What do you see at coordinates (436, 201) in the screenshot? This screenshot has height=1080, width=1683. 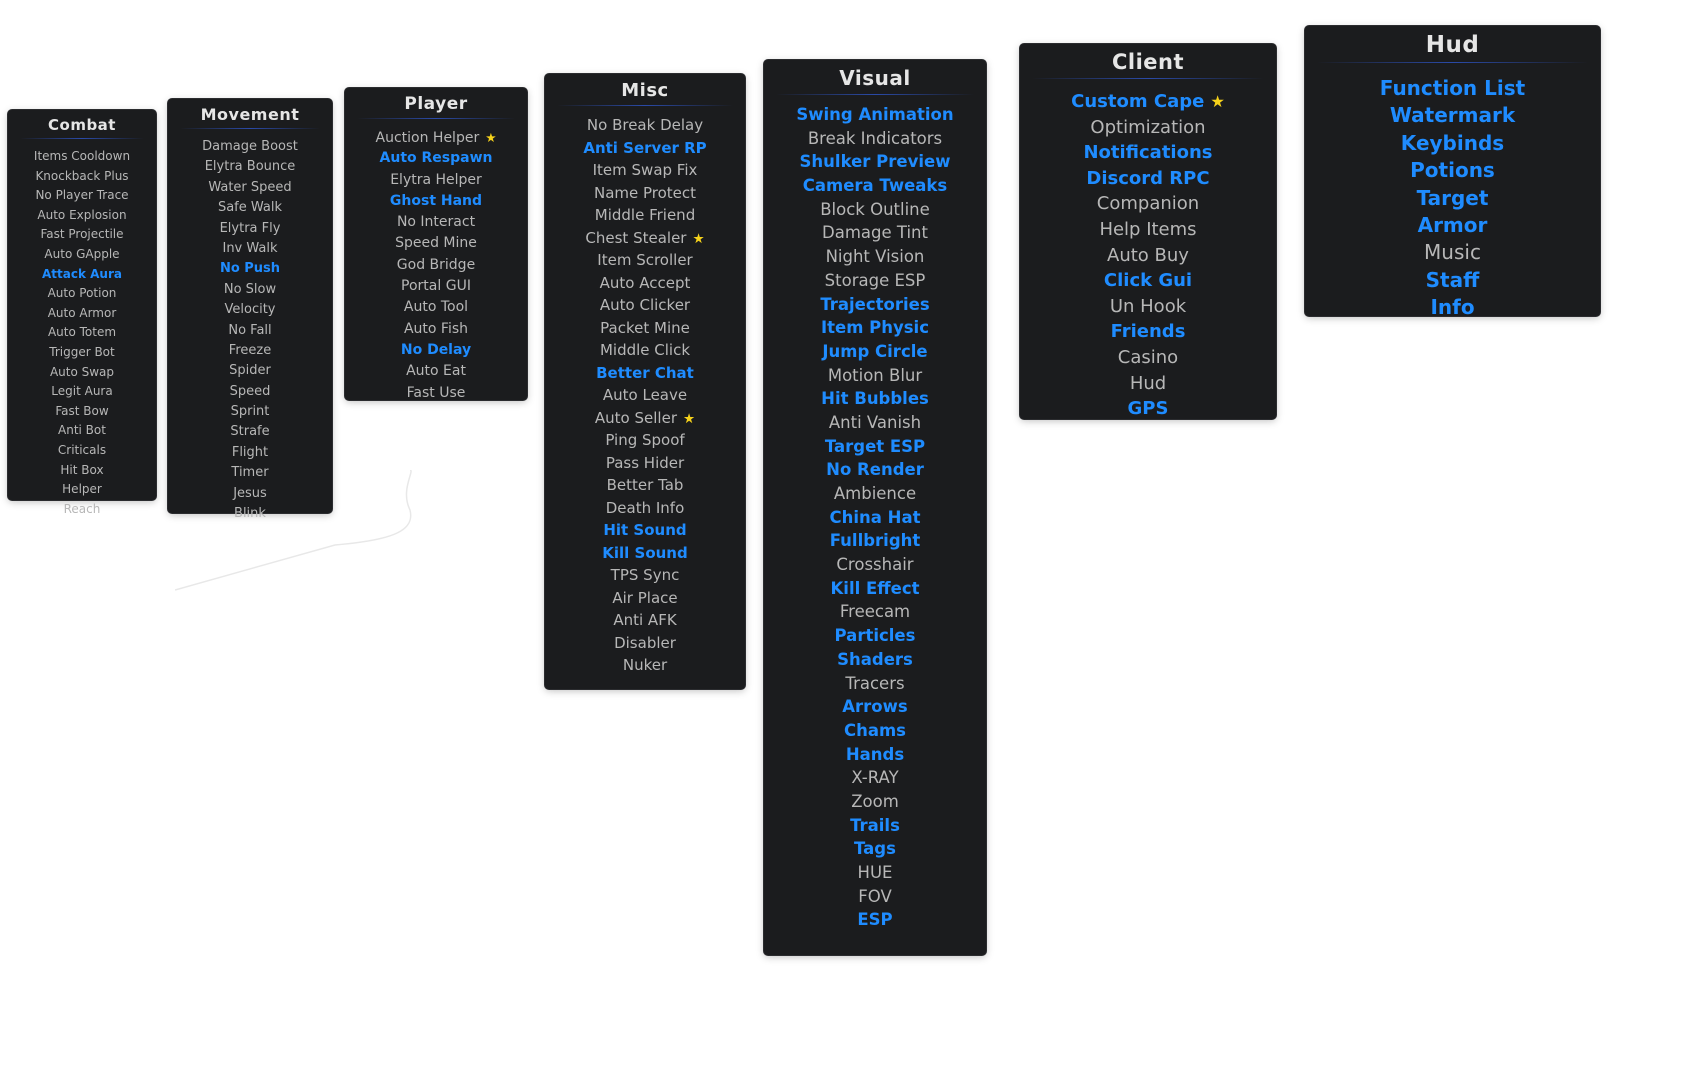 I see `module-item-ghost-hand: Ghost Hand` at bounding box center [436, 201].